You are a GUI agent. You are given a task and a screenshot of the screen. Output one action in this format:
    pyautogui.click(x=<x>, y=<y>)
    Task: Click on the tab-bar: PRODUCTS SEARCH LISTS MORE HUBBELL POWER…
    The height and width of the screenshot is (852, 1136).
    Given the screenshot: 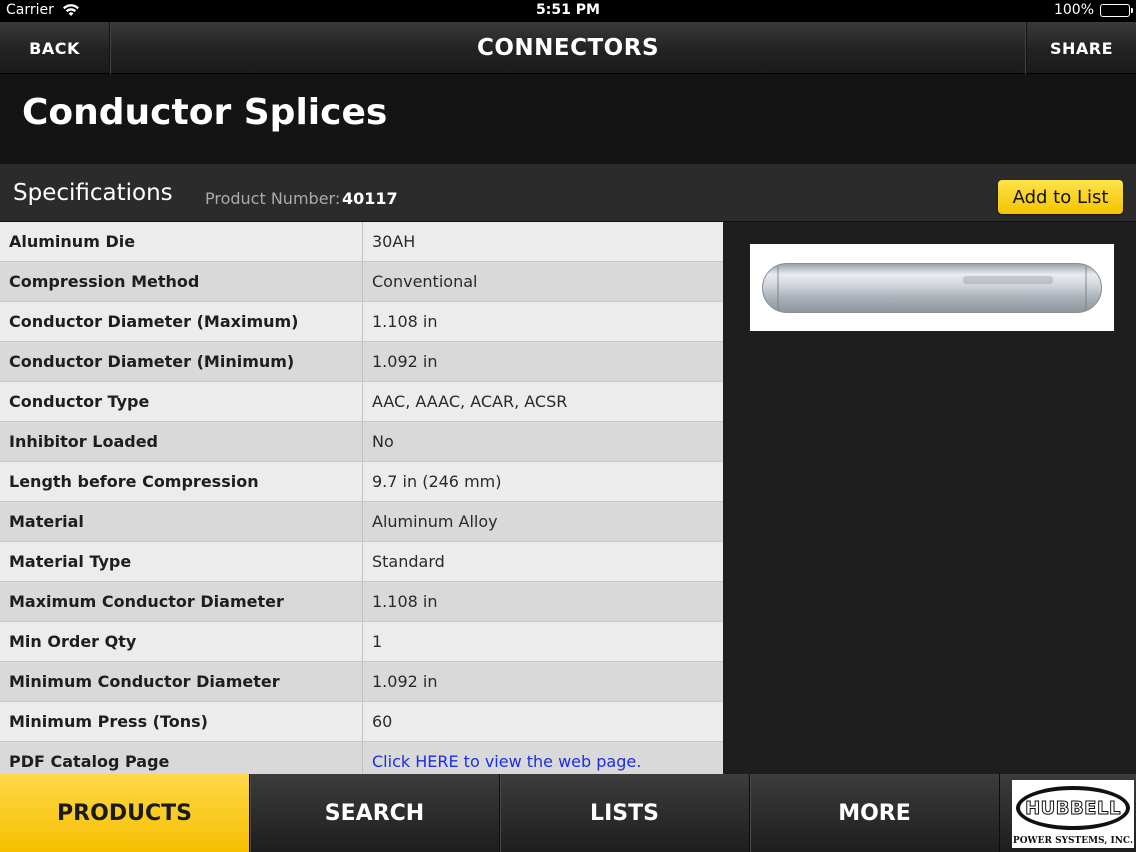 What is the action you would take?
    pyautogui.click(x=568, y=813)
    